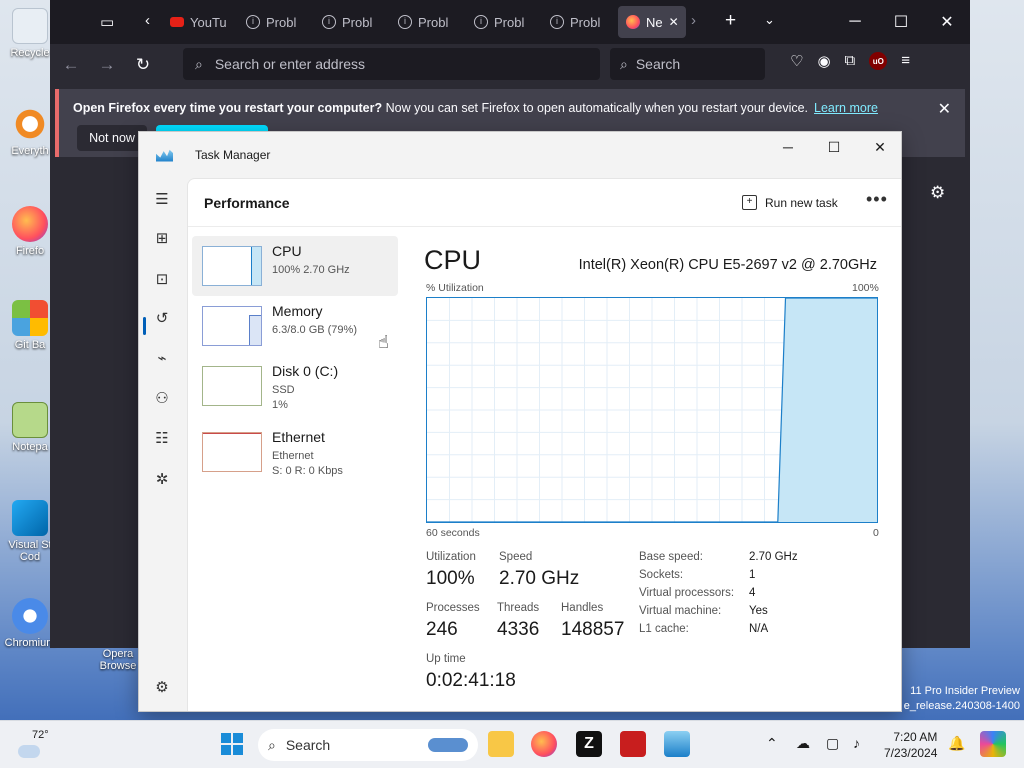 This screenshot has width=1024, height=768. Describe the element at coordinates (30, 616) in the screenshot. I see `chromium-icon` at that location.